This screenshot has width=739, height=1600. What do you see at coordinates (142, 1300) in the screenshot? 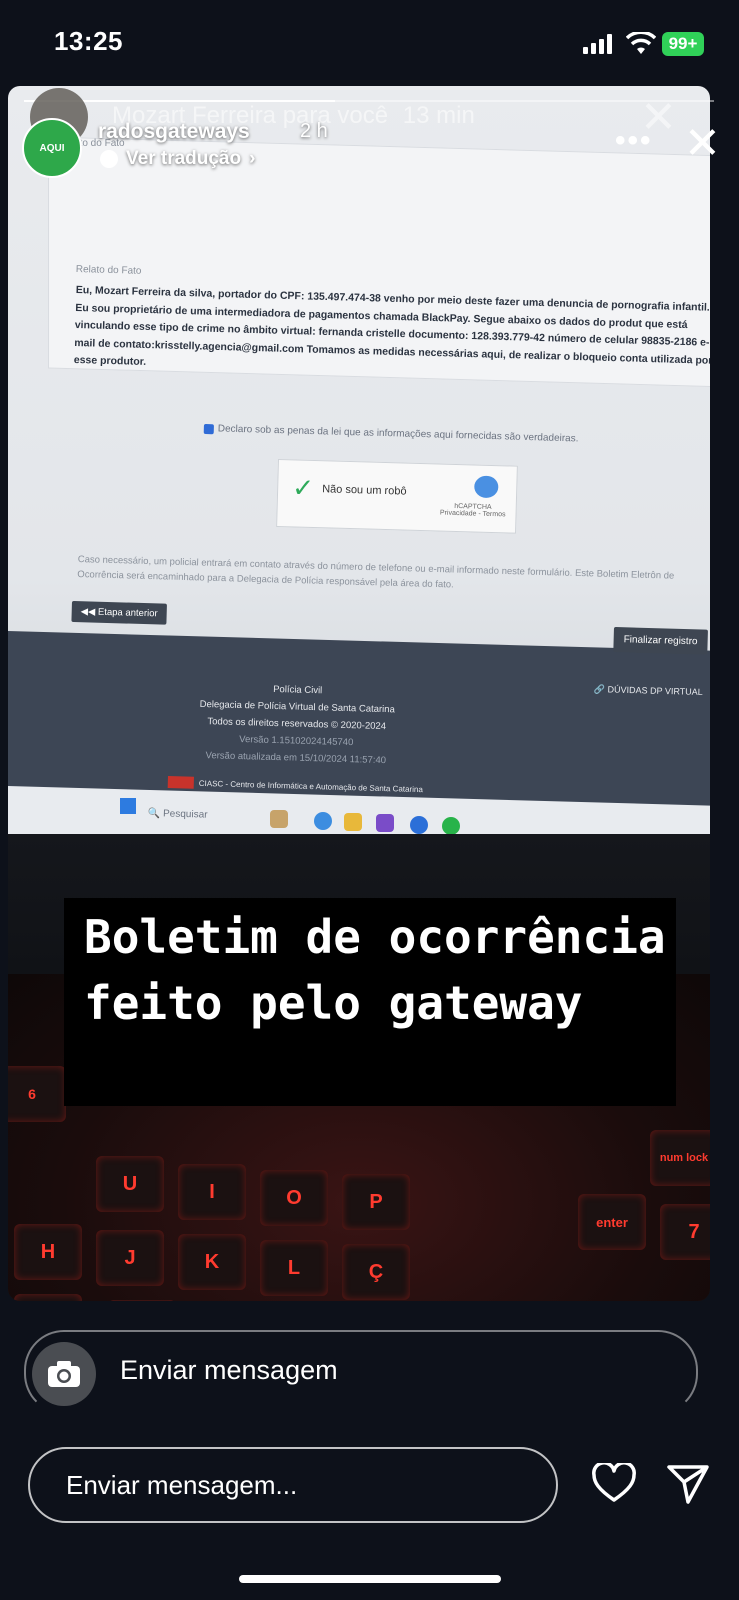
I see `keyboard-key: M` at bounding box center [142, 1300].